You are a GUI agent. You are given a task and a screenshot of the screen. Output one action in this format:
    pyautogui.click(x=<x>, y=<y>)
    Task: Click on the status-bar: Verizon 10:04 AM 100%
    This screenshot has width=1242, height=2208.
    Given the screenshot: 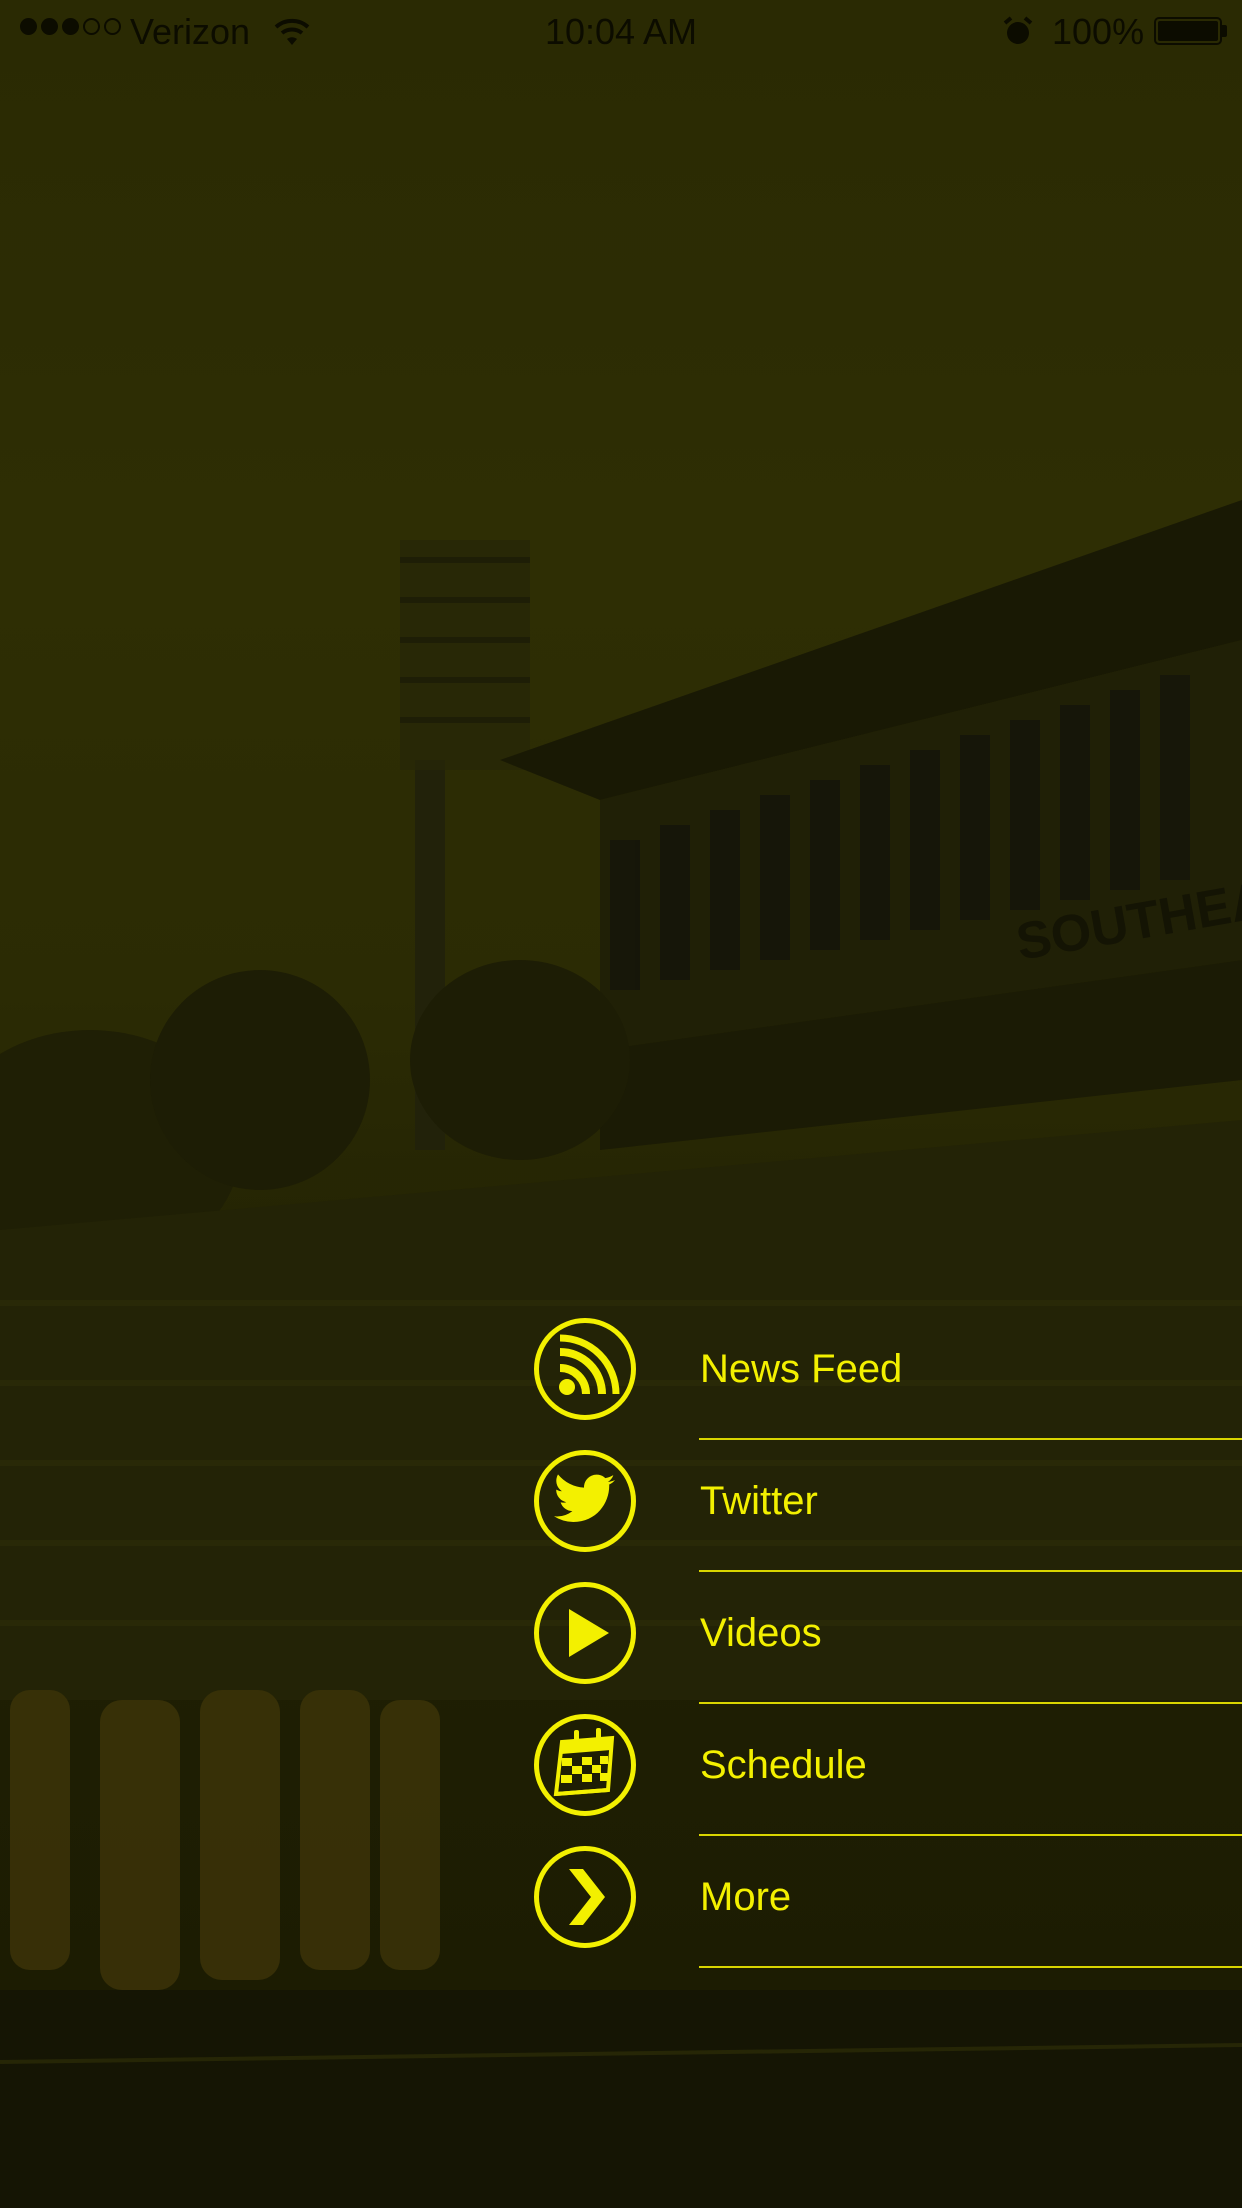 What is the action you would take?
    pyautogui.click(x=621, y=31)
    